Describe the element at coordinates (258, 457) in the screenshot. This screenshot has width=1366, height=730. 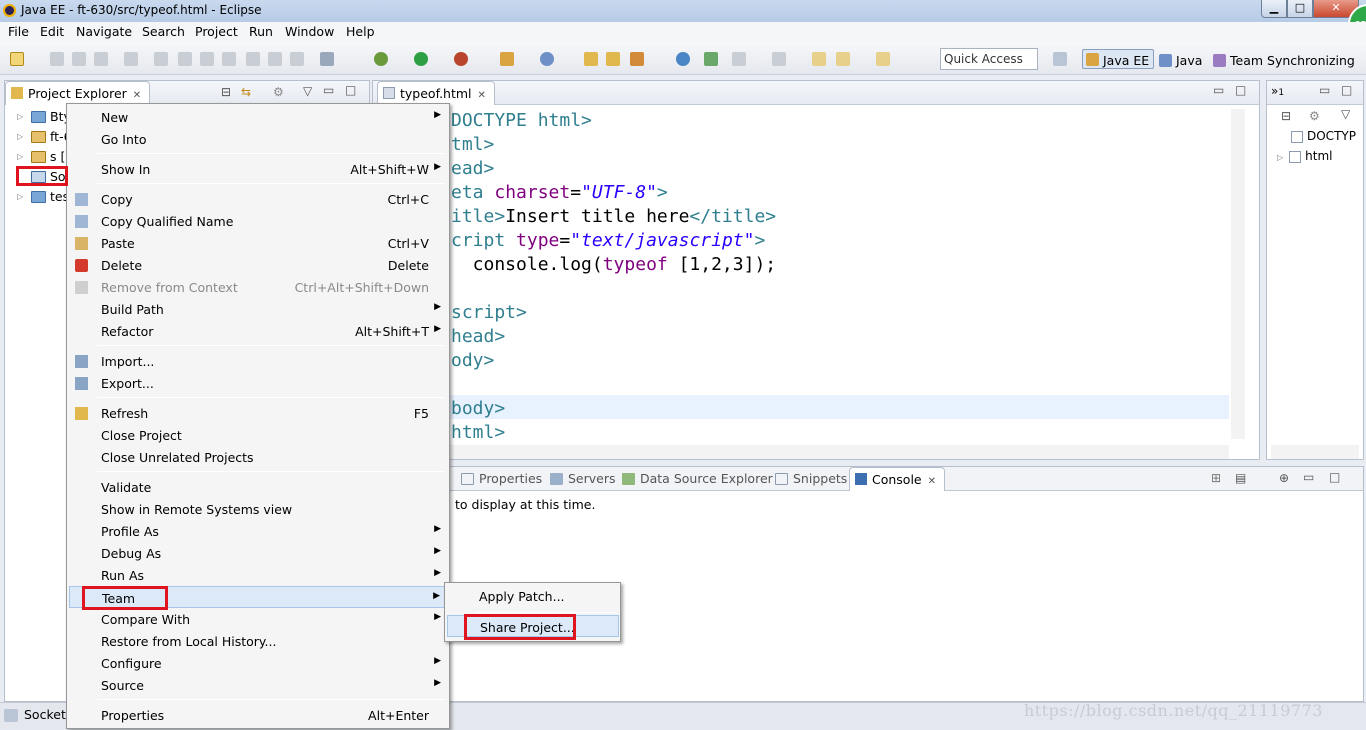
I see `menu-item-close-unrelated-projects: Close Unrelated Projects` at that location.